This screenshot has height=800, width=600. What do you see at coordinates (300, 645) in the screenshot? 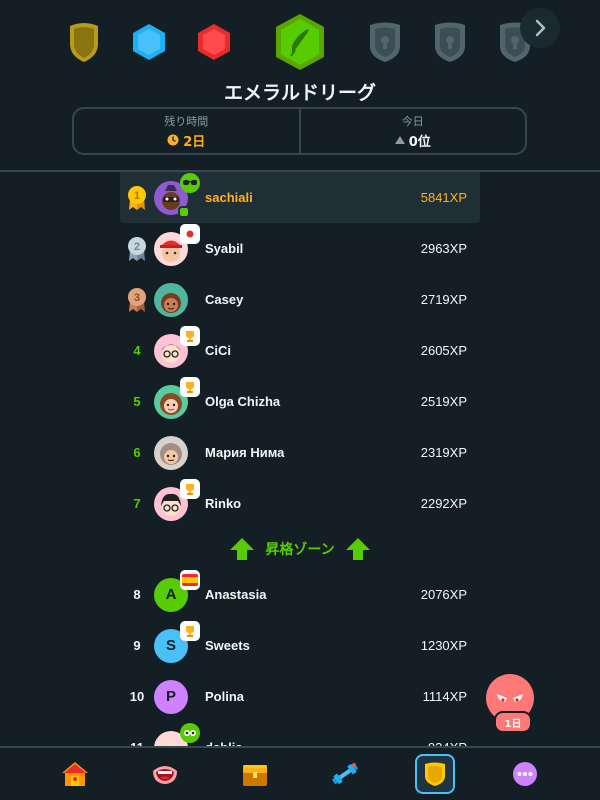
I see `leaderboard-row: 9 S Sweets 1230XP` at bounding box center [300, 645].